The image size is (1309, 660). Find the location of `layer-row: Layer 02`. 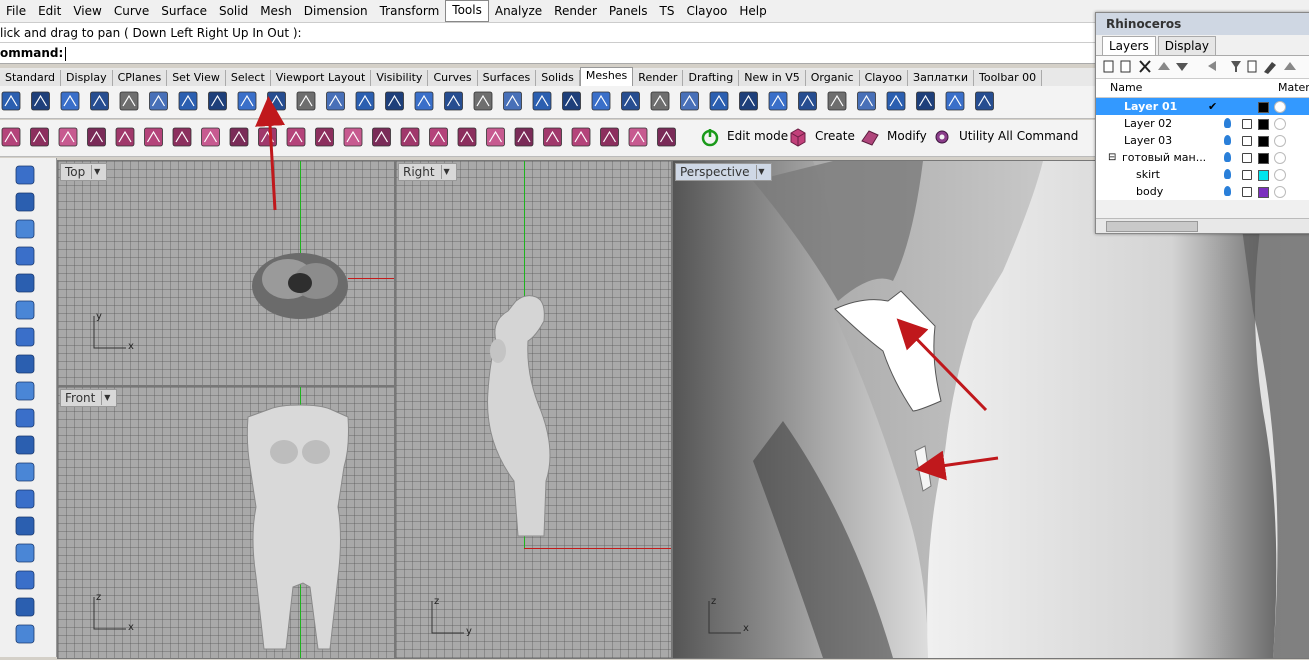

layer-row: Layer 02 is located at coordinates (1202, 123).